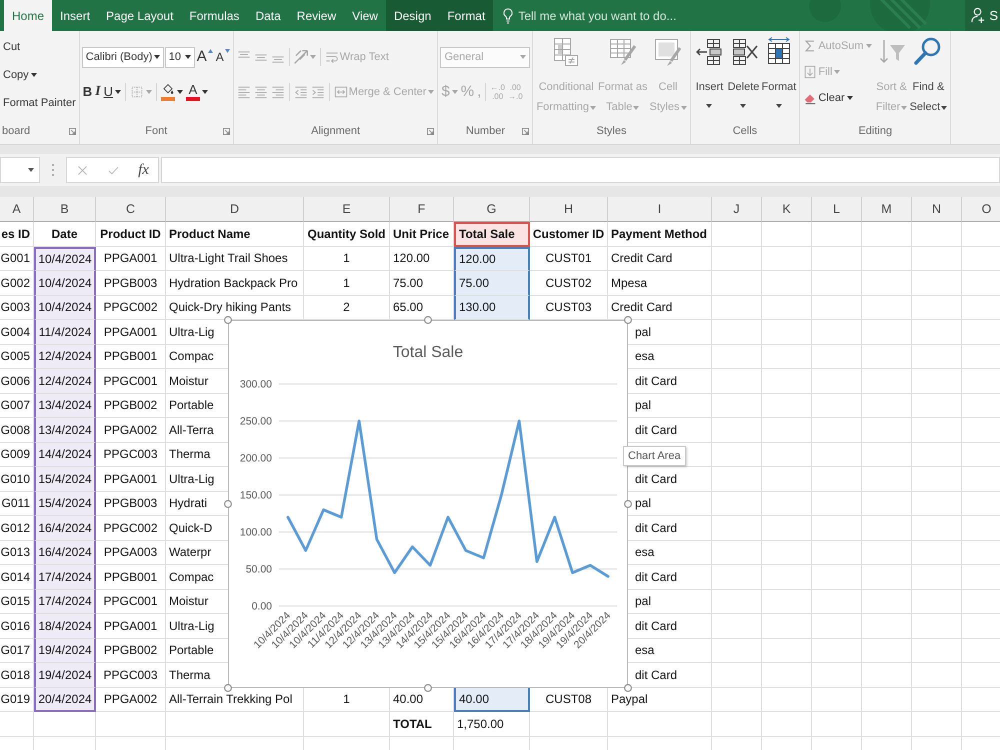 The image size is (1000, 750). What do you see at coordinates (660, 209) in the screenshot?
I see `column-header: I` at bounding box center [660, 209].